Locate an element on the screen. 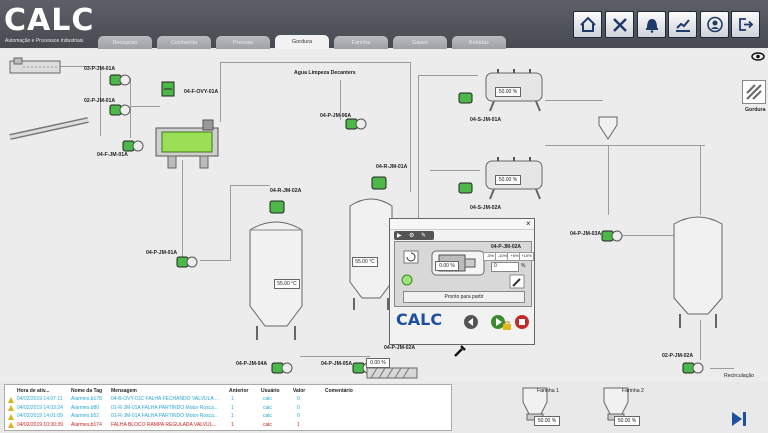  wrench-icon is located at coordinates (460, 351).